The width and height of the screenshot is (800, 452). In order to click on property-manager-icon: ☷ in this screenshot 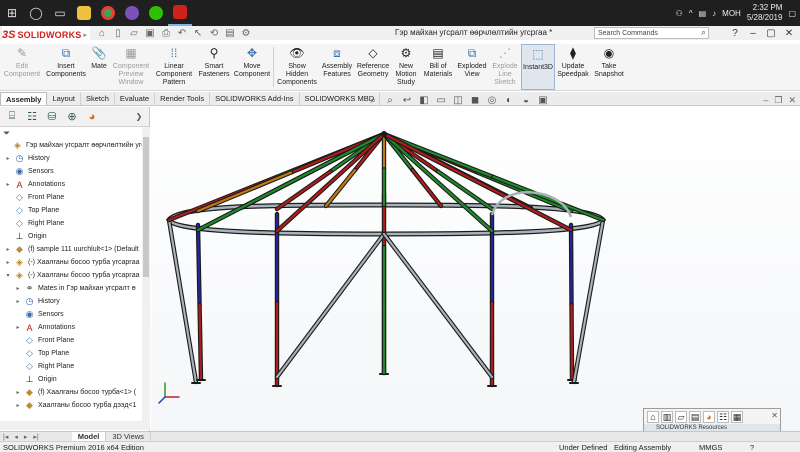, I will do `click(32, 117)`.